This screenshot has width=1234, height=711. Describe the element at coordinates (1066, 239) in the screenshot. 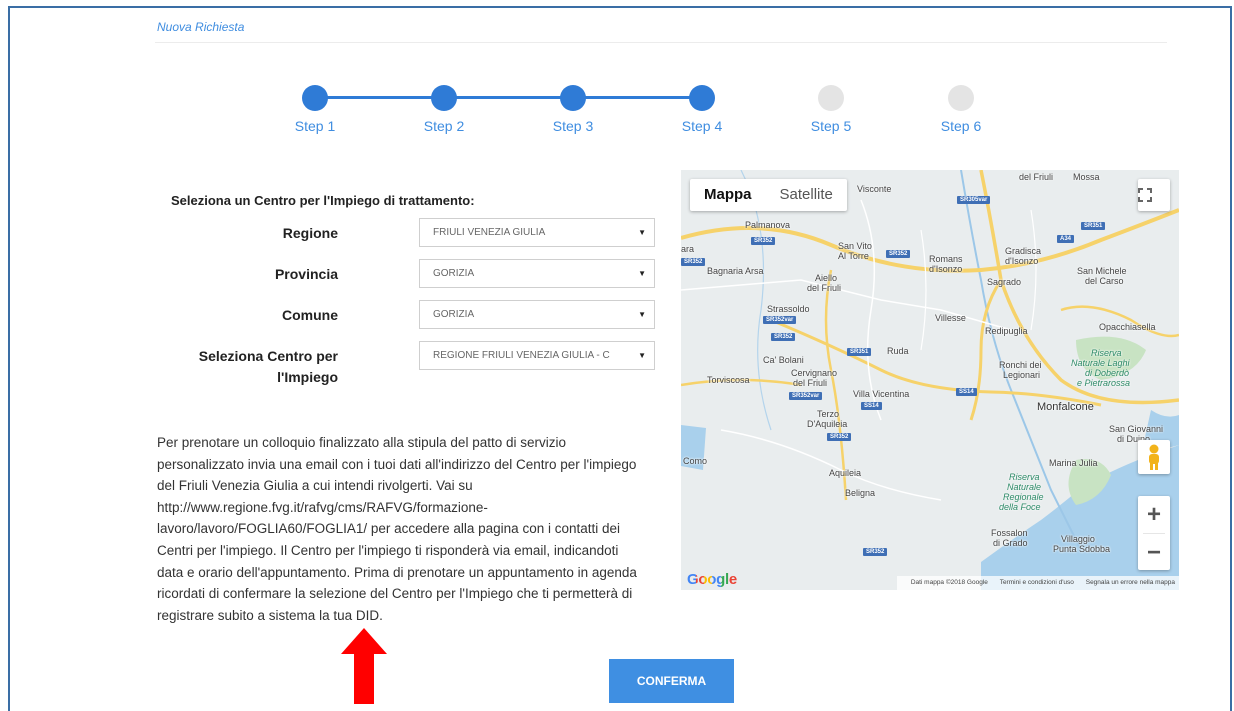

I see `road-shield: A34` at that location.